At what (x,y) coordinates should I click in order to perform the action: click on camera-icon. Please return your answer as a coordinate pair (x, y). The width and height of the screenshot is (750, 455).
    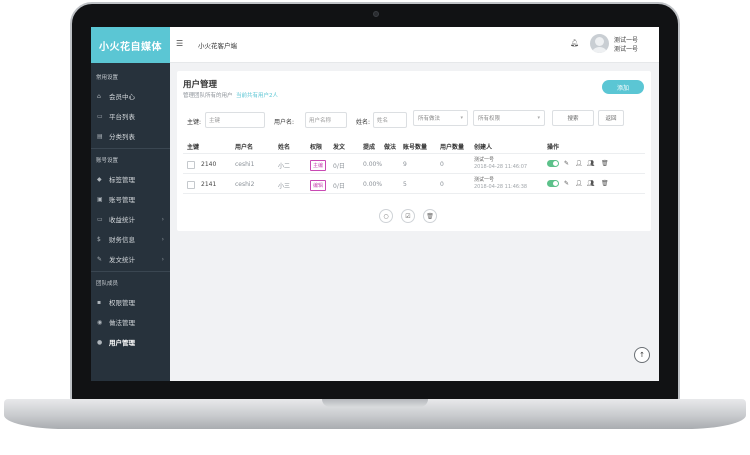
    Looking at the image, I should click on (376, 14).